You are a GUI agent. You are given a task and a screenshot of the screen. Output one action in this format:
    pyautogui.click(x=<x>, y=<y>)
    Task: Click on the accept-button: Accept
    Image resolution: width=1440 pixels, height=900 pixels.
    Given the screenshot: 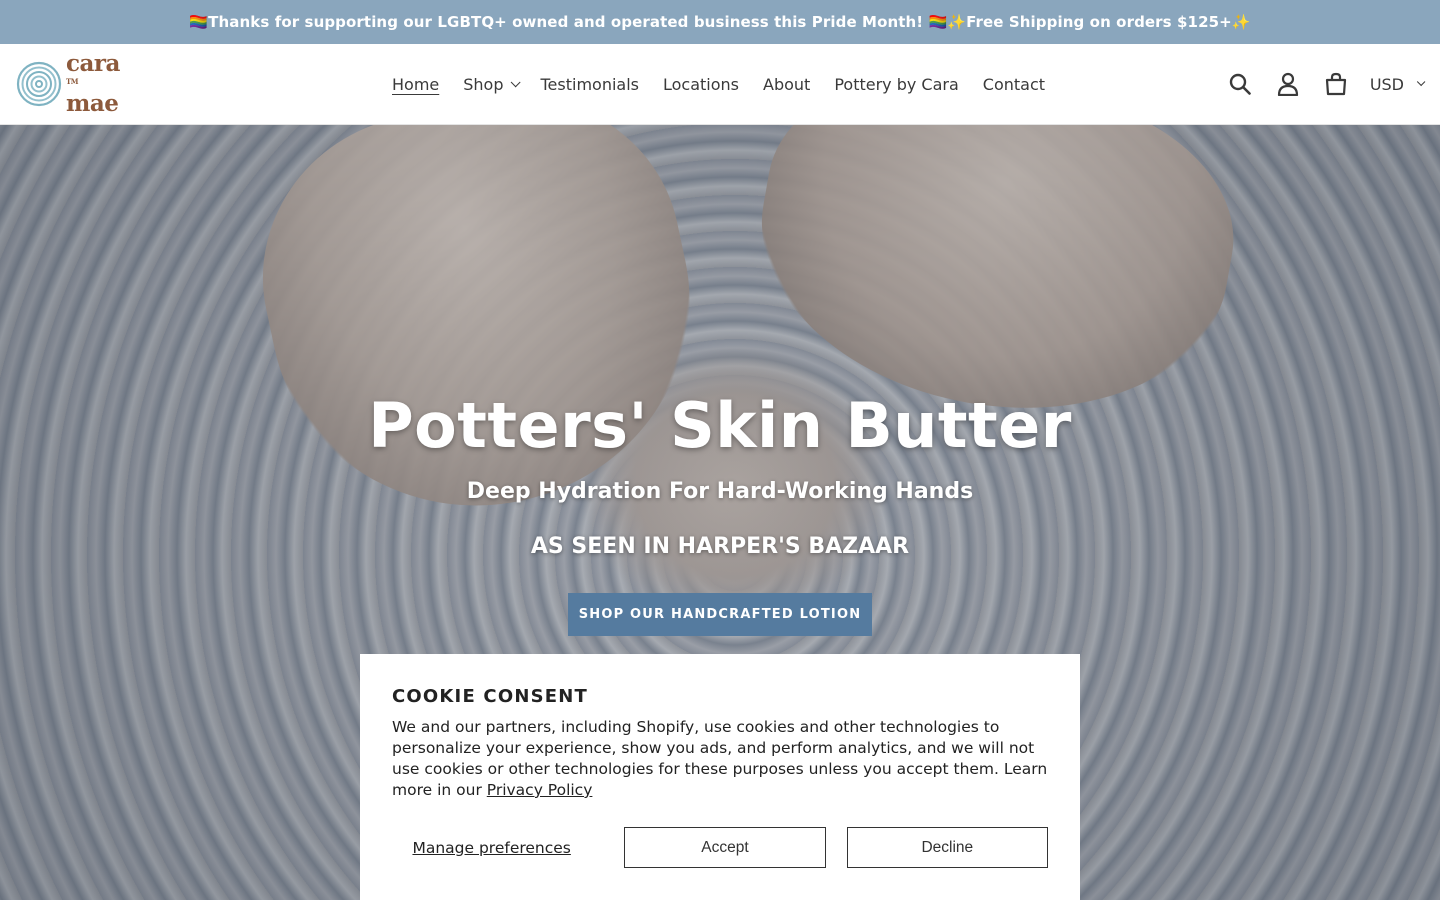 What is the action you would take?
    pyautogui.click(x=725, y=847)
    